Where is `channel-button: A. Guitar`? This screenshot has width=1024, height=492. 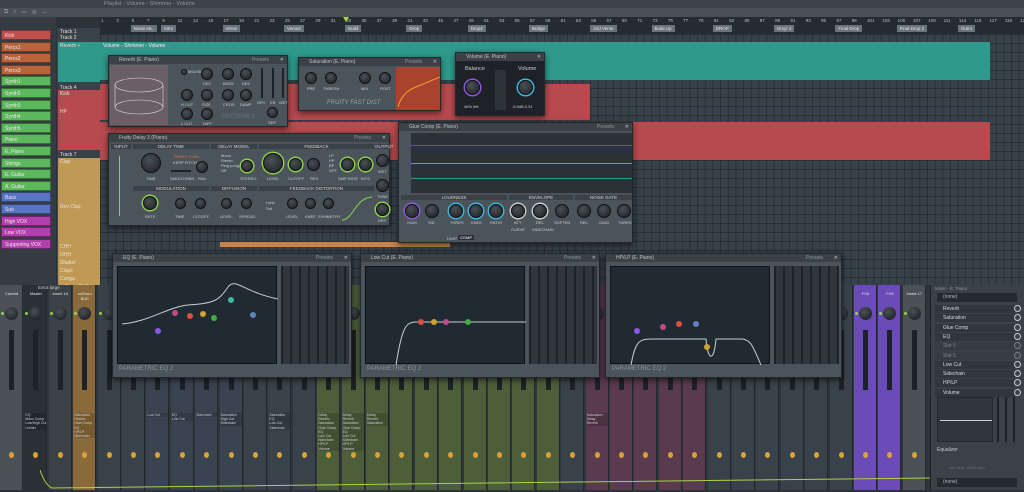
channel-button: A. Guitar is located at coordinates (26, 185).